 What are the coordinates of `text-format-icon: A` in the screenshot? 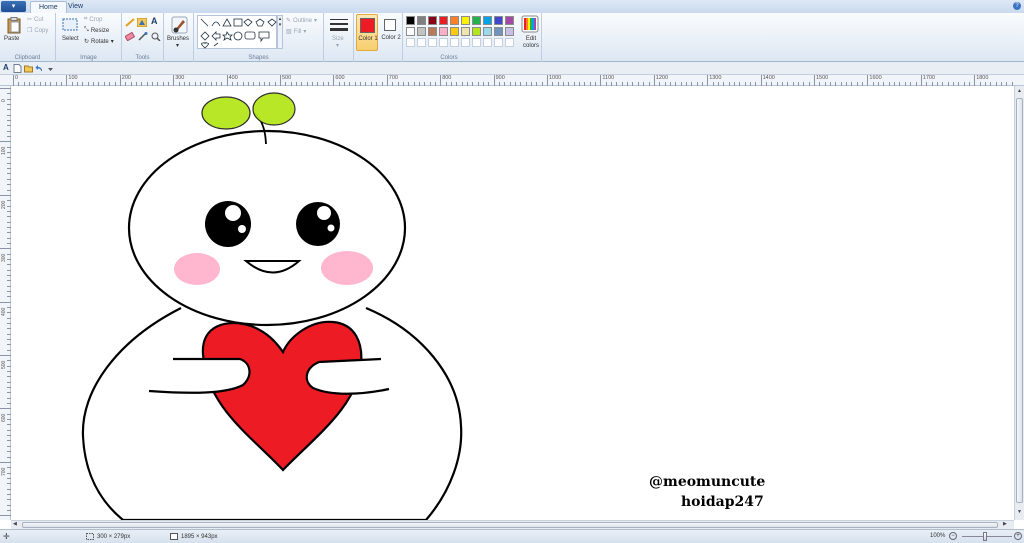 It's located at (6, 67).